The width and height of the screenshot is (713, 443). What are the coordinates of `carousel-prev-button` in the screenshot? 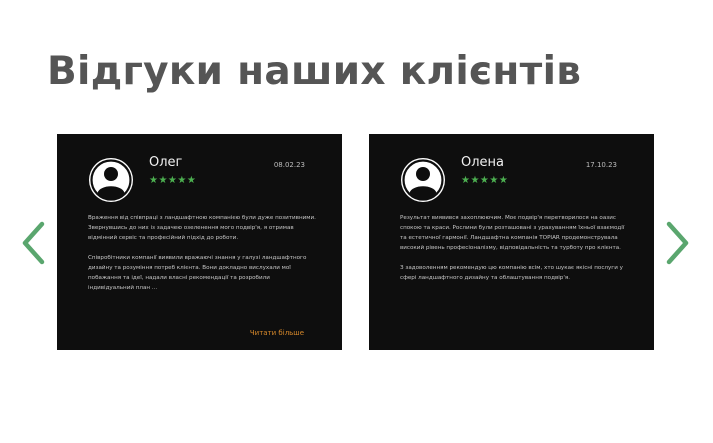 It's located at (35, 243).